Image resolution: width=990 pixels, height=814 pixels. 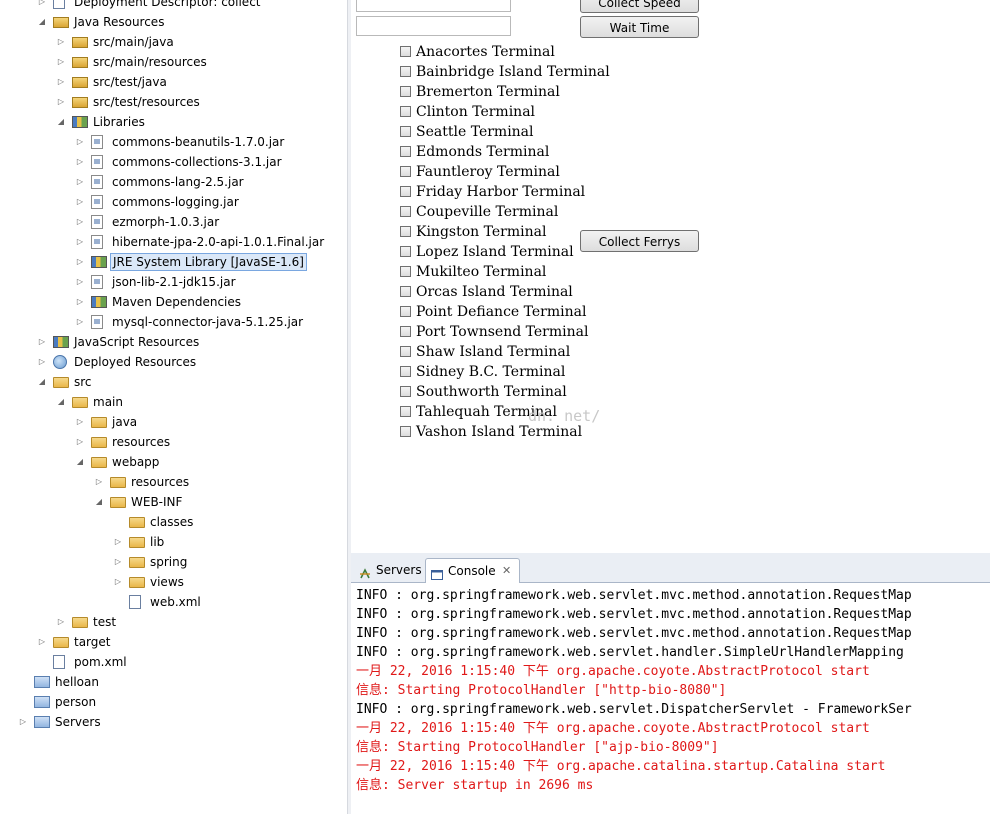 I want to click on tree-item: ▷ java, so click(x=173, y=422).